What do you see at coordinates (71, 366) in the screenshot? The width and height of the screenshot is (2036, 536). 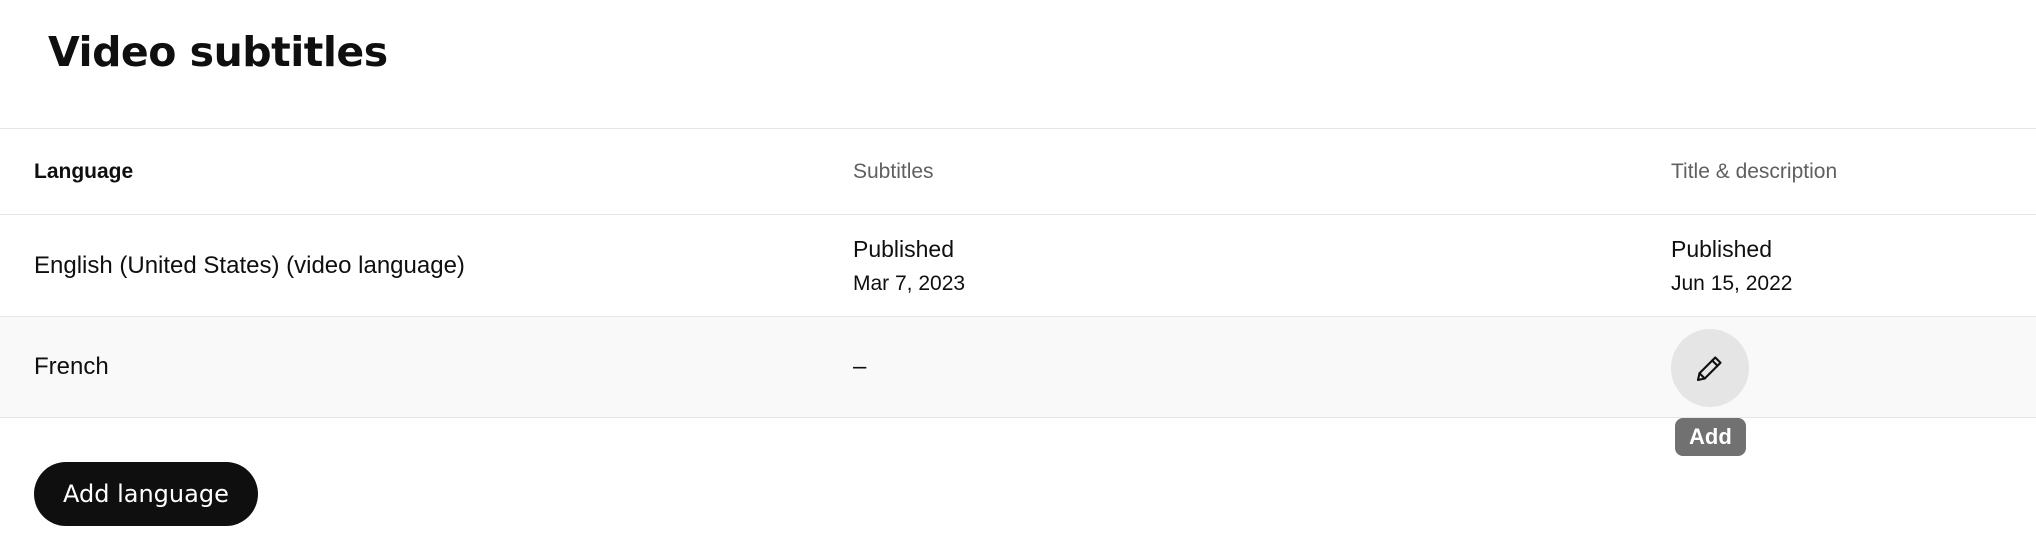 I see `language-name: French` at bounding box center [71, 366].